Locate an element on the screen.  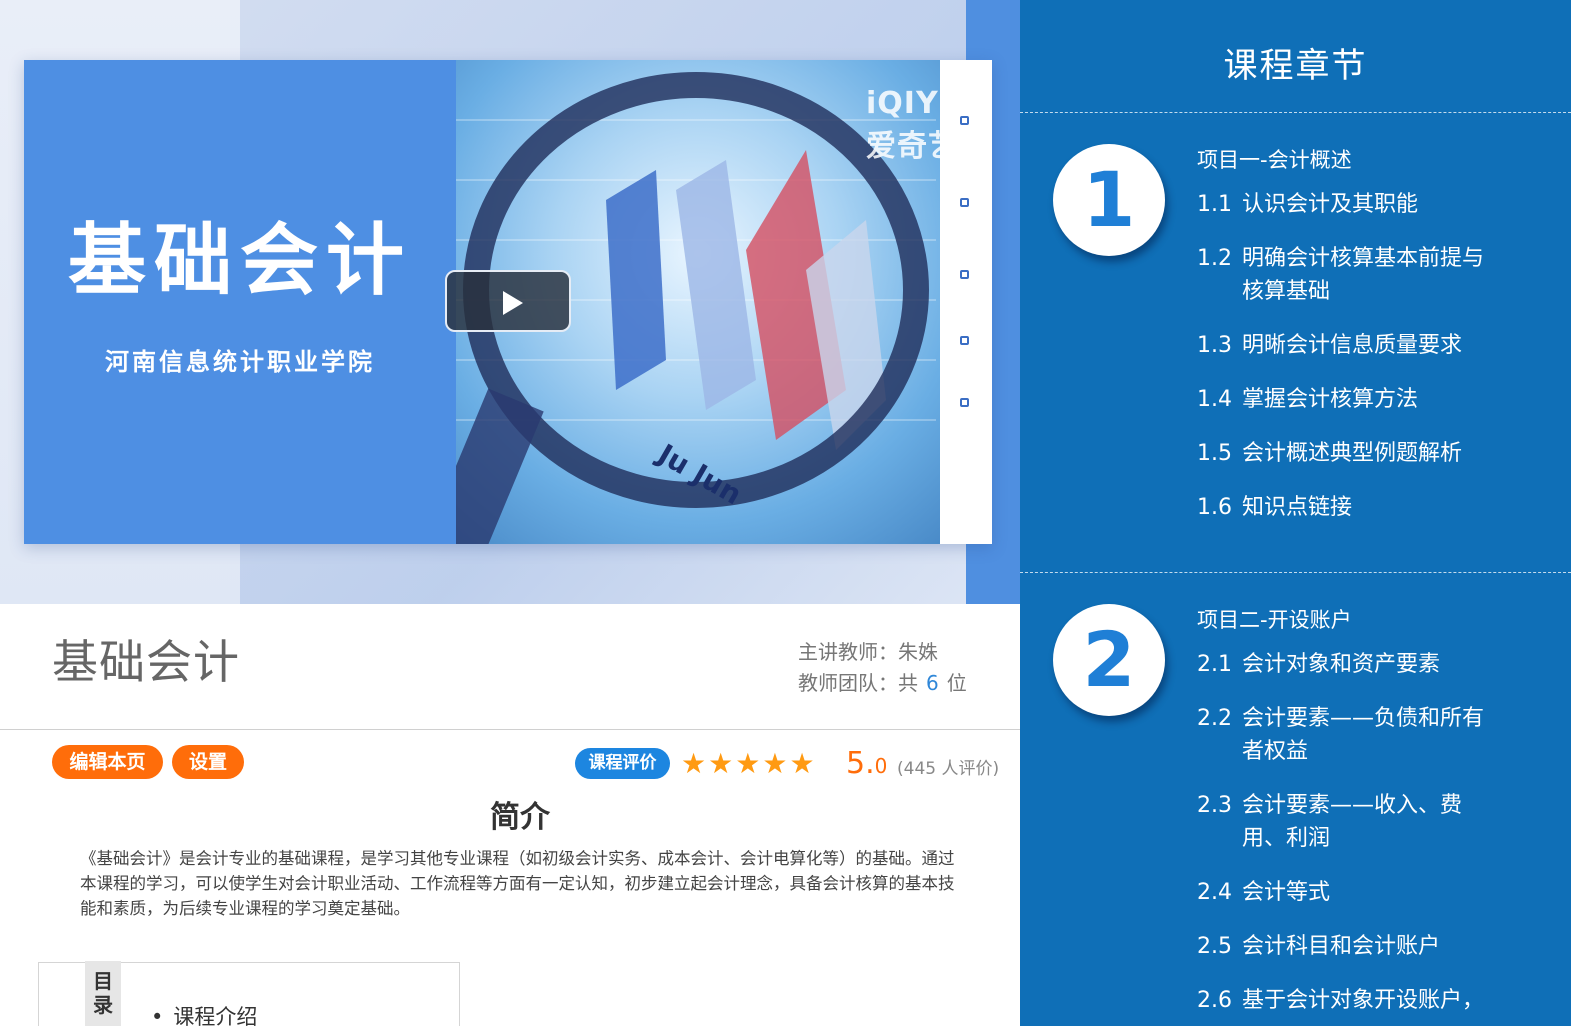
chapter-link: 1.5 会计概述典型例题解析 is located at coordinates (1350, 453).